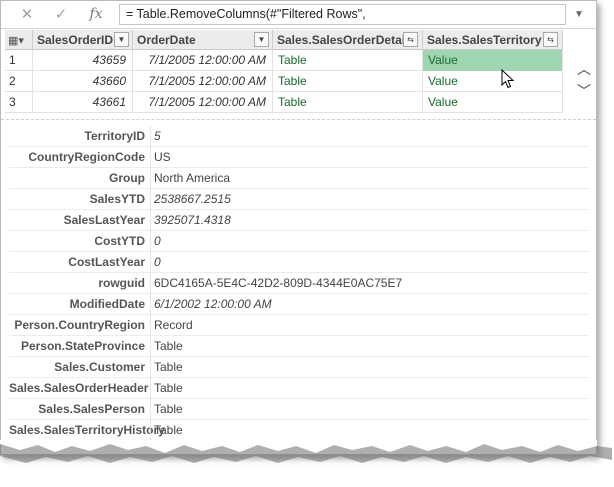 The height and width of the screenshot is (487, 614). I want to click on table-icon: ▦▾, so click(16, 41).